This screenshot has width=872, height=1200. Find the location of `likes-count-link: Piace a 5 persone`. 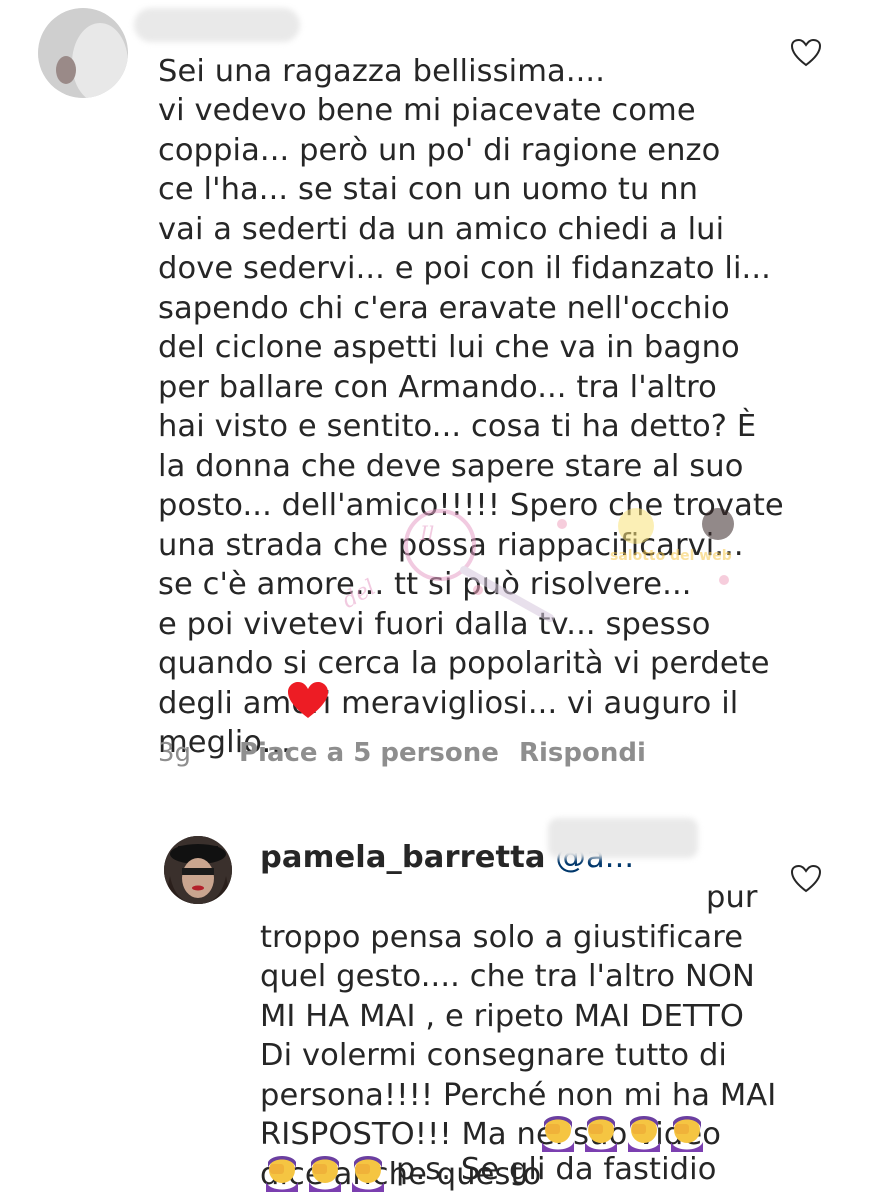

likes-count-link: Piace a 5 persone is located at coordinates (369, 753).